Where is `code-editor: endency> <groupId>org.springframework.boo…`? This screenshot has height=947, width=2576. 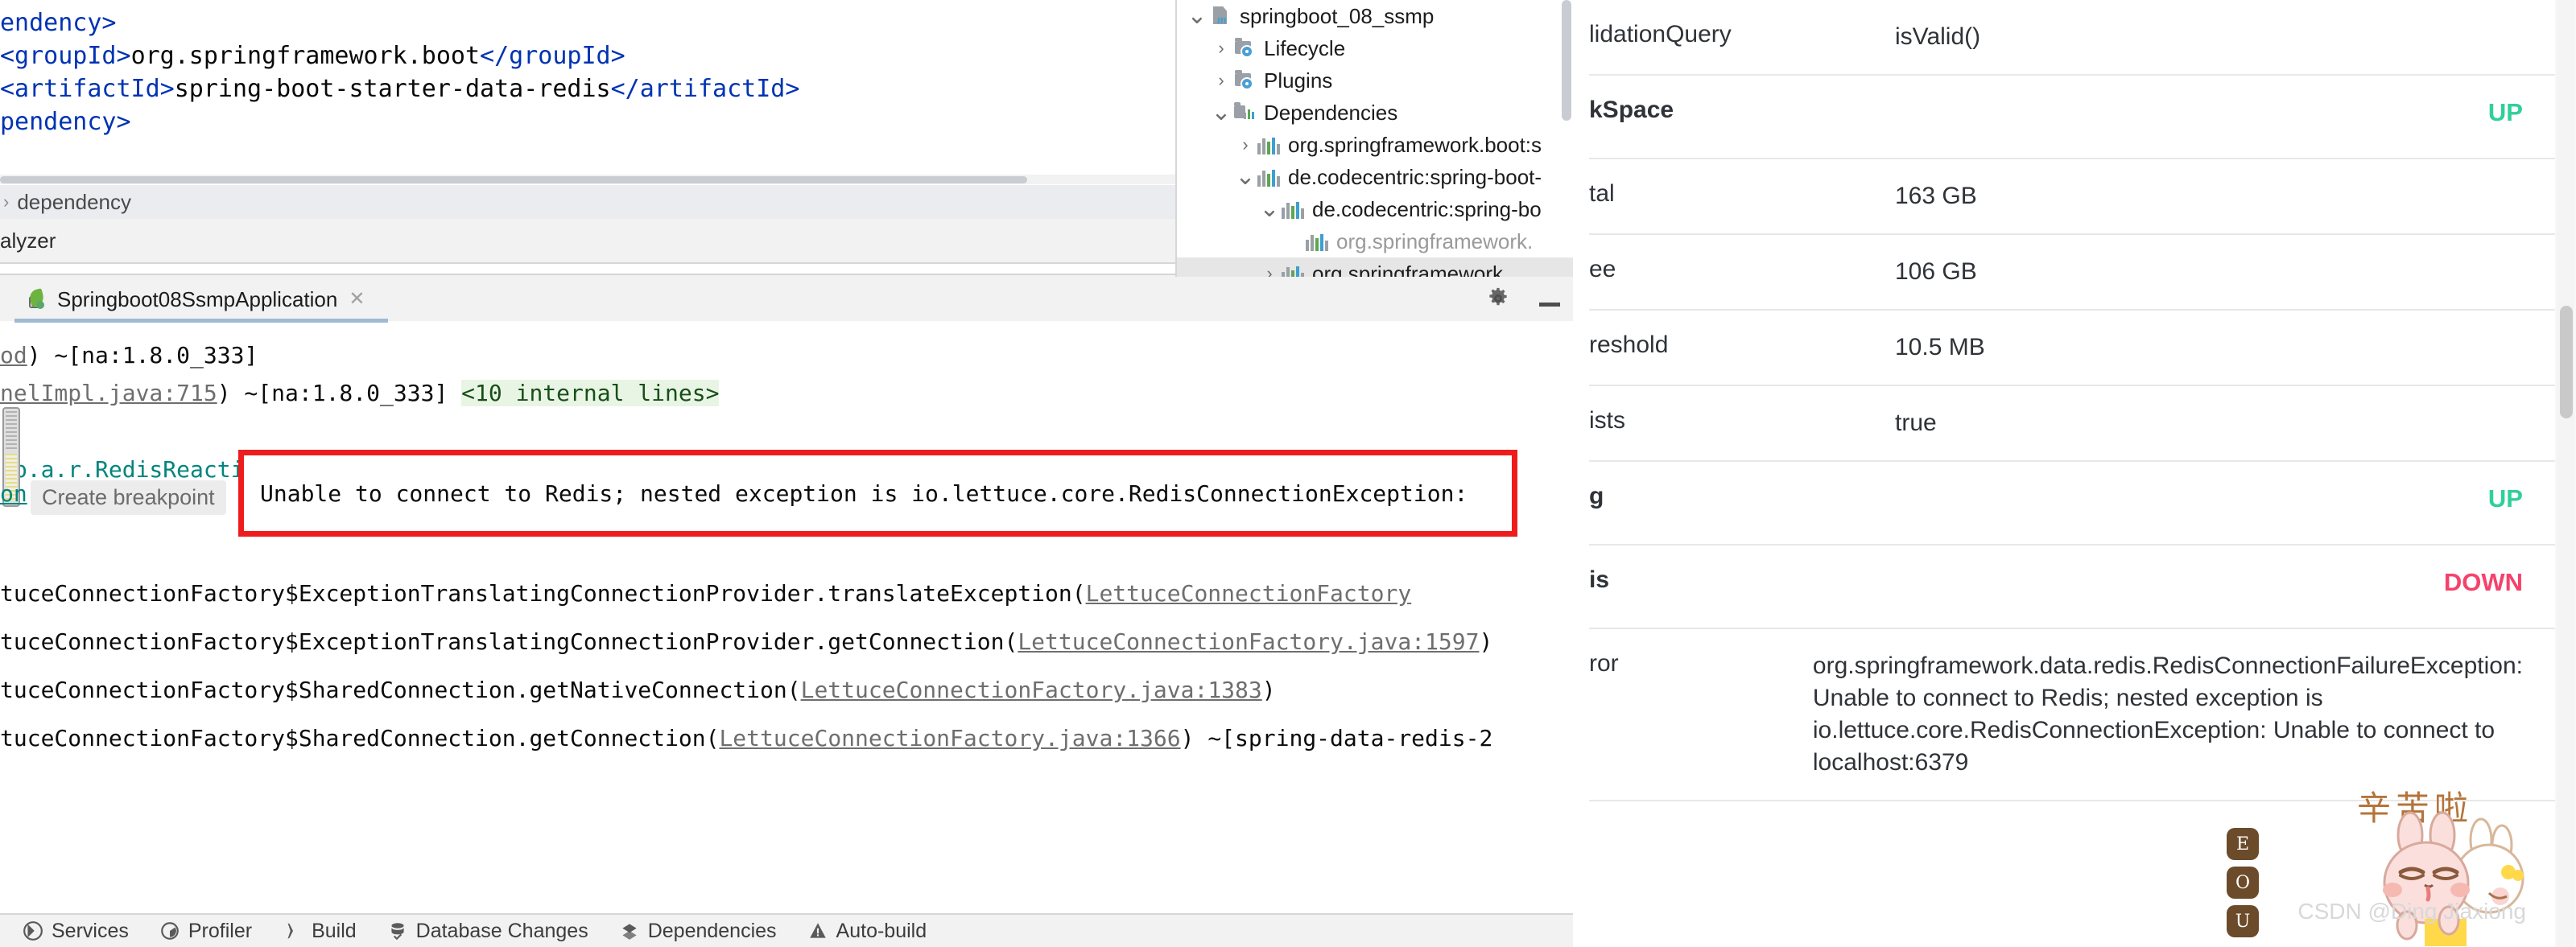 code-editor: endency> <groupId>org.springframework.boo… is located at coordinates (587, 87).